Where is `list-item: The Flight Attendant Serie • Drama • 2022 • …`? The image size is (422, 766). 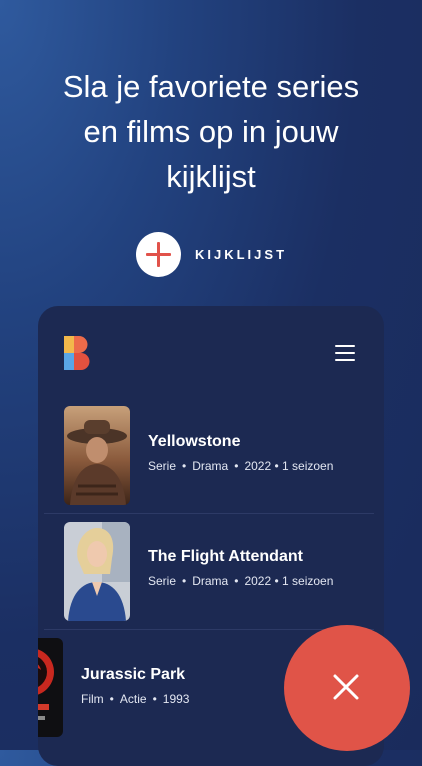 list-item: The Flight Attendant Serie • Drama • 2022 • … is located at coordinates (211, 571).